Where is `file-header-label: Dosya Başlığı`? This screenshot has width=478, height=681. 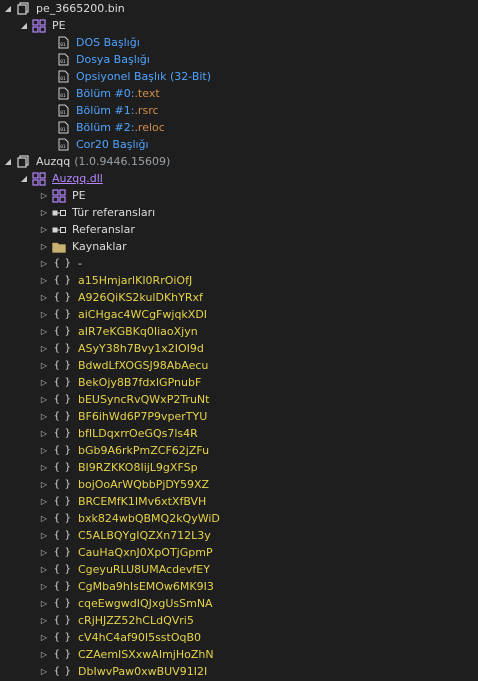
file-header-label: Dosya Başlığı is located at coordinates (113, 59).